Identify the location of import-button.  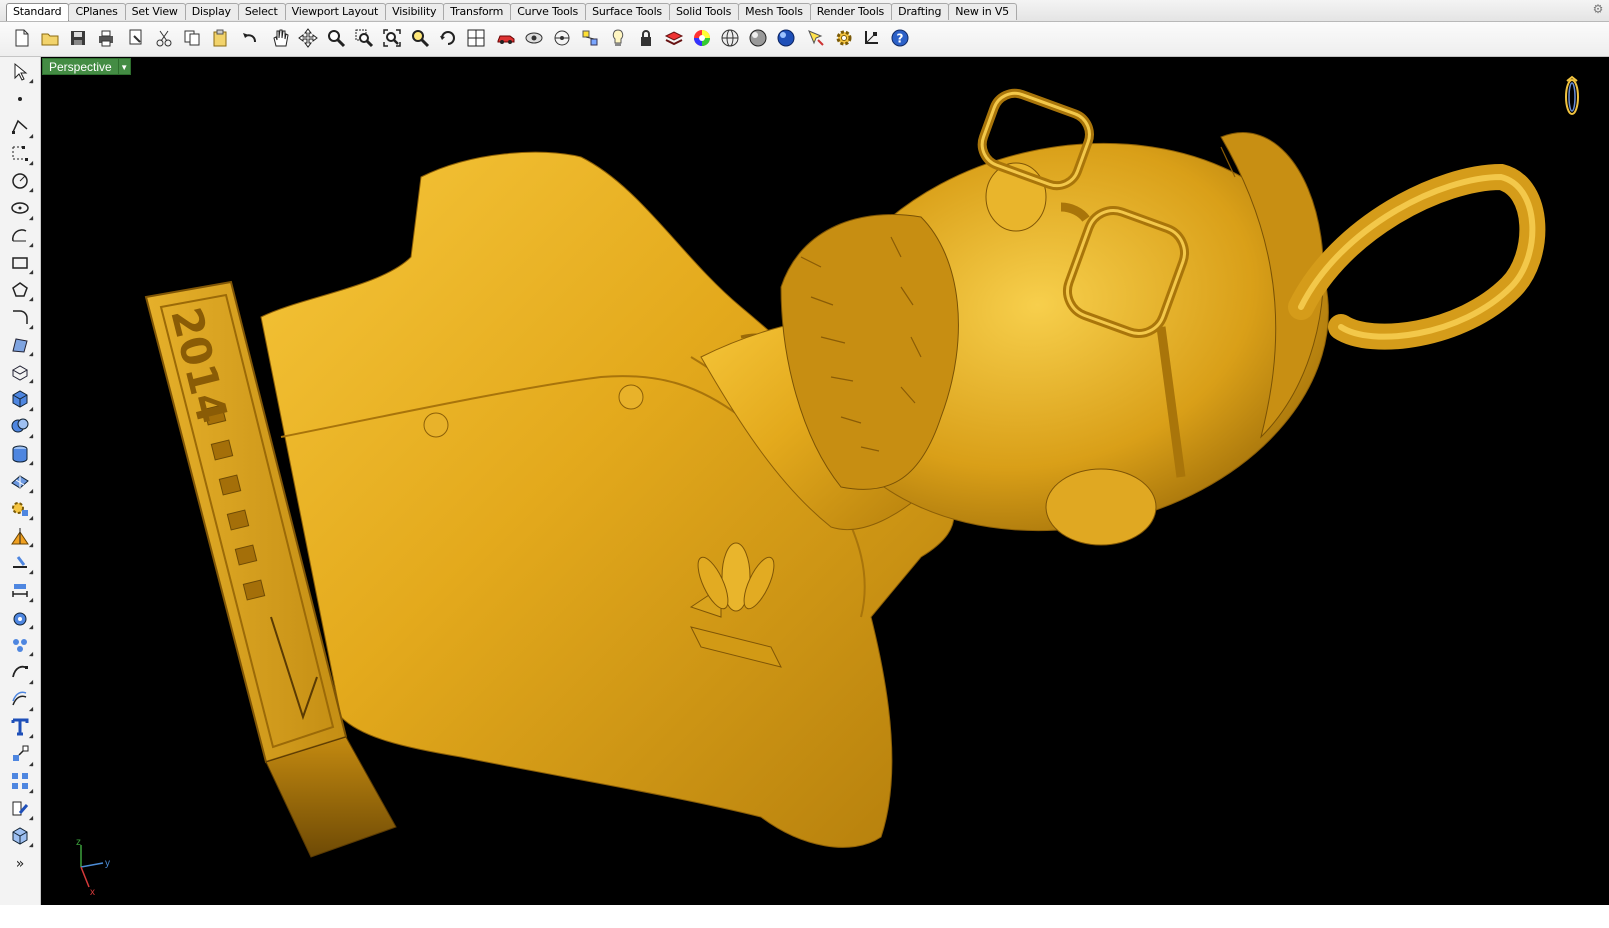
(136, 39).